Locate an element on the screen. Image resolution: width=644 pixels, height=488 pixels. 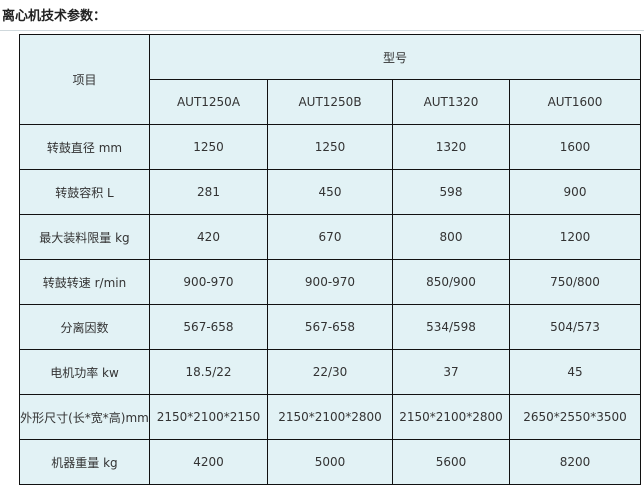
table-cell: 504/573 is located at coordinates (575, 327).